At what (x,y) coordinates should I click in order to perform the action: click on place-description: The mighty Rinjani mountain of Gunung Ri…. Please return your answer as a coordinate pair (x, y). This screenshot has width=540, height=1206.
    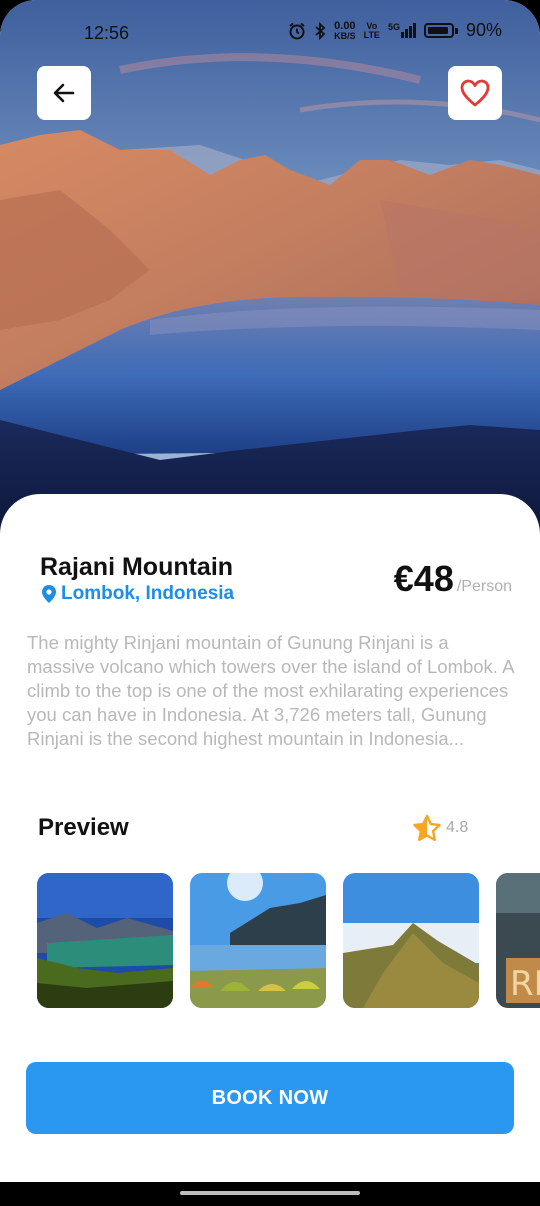
    Looking at the image, I should click on (270, 690).